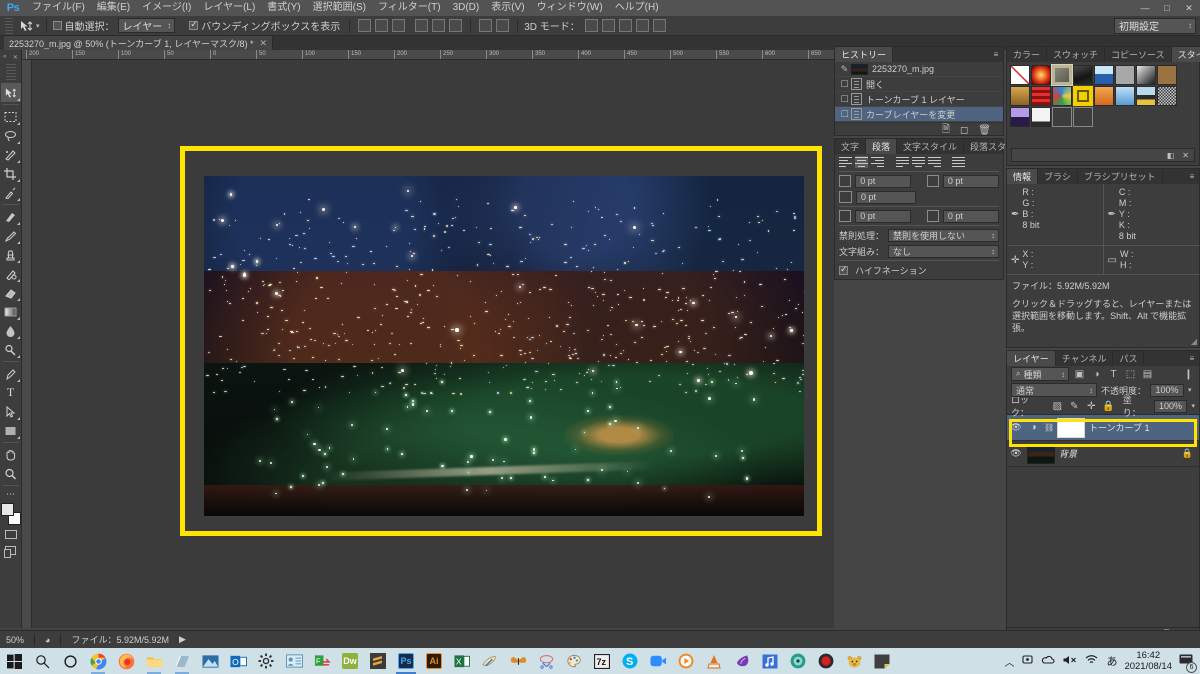  I want to click on distribute-horizontal-icon, so click(503, 25).